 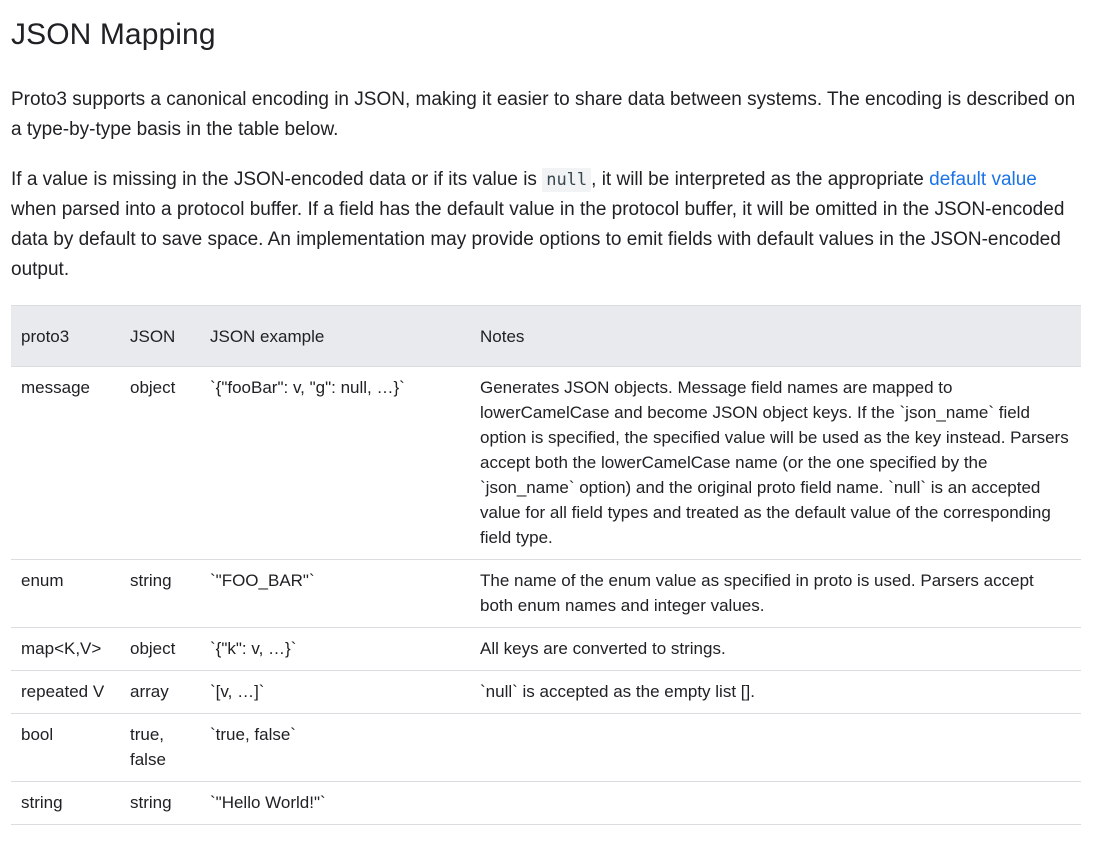 What do you see at coordinates (113, 34) in the screenshot?
I see `page-title: JSON Mapping` at bounding box center [113, 34].